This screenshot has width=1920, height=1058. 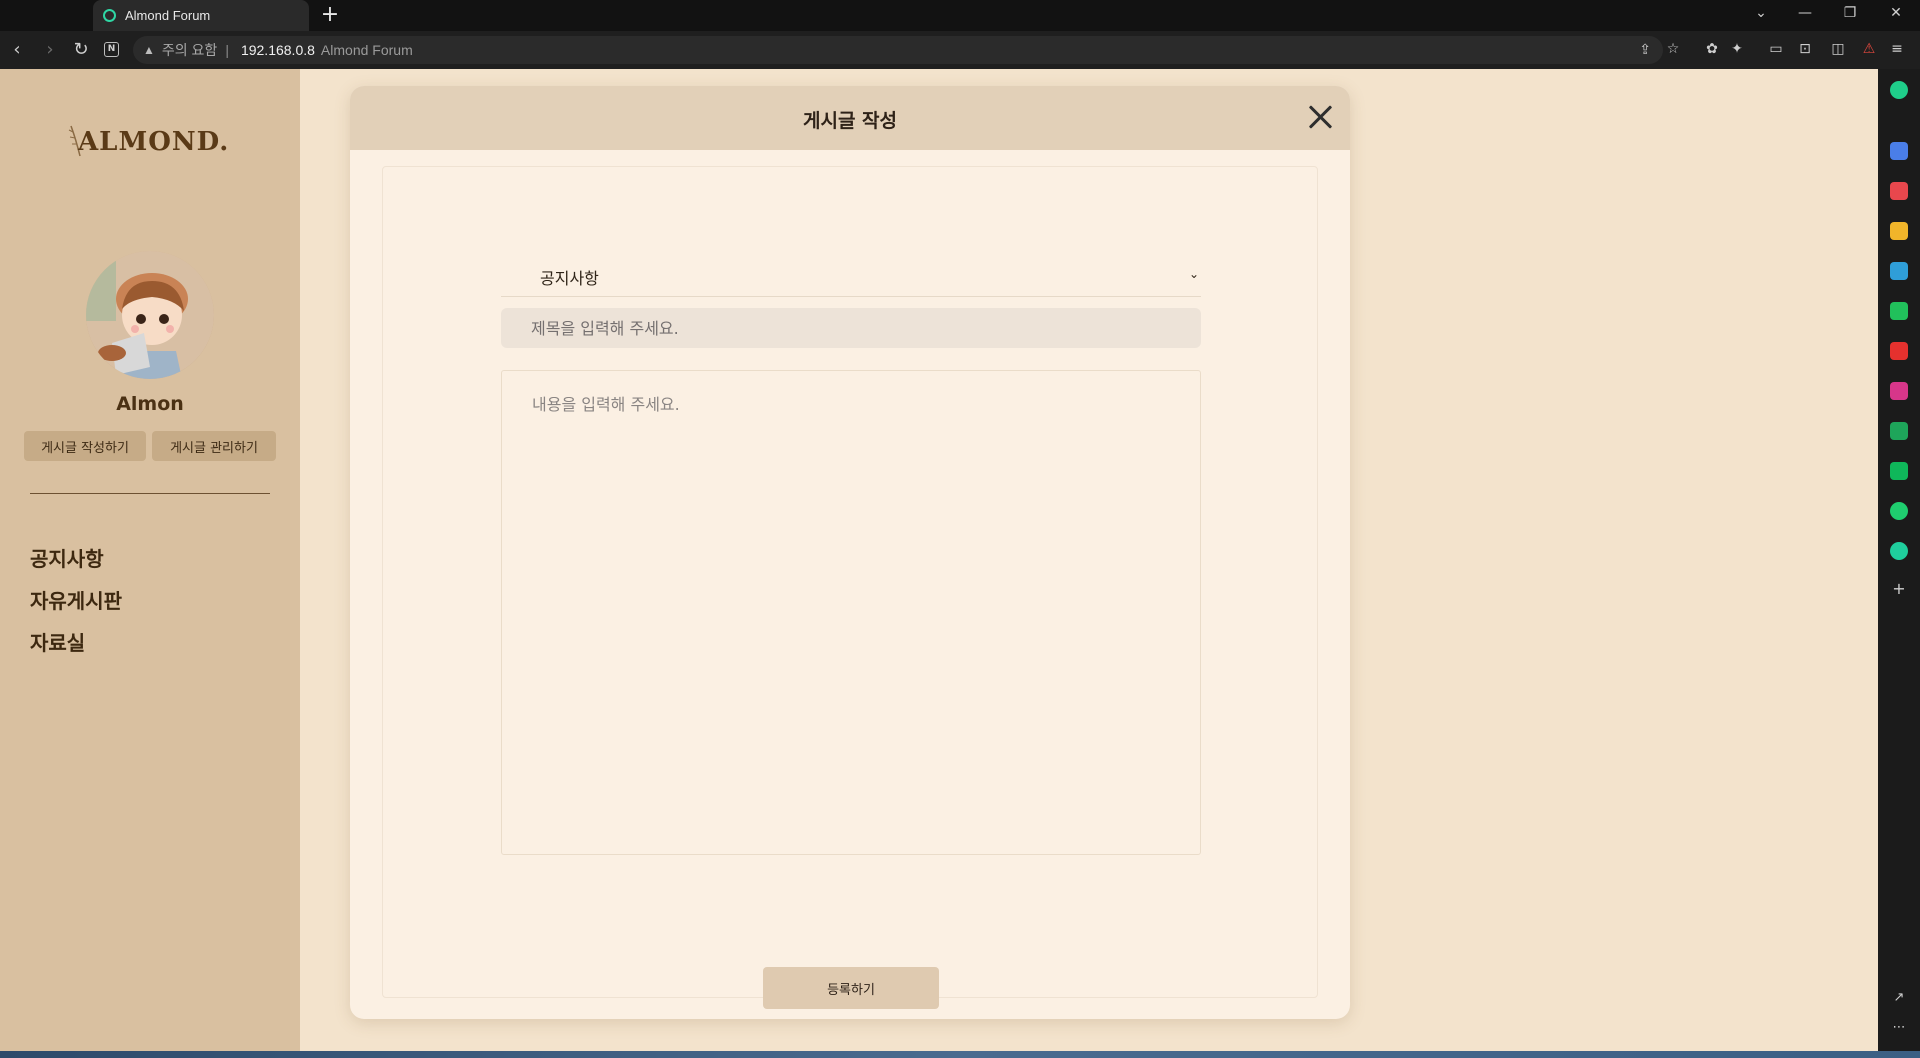 What do you see at coordinates (1776, 49) in the screenshot?
I see `pip-icon: ▭` at bounding box center [1776, 49].